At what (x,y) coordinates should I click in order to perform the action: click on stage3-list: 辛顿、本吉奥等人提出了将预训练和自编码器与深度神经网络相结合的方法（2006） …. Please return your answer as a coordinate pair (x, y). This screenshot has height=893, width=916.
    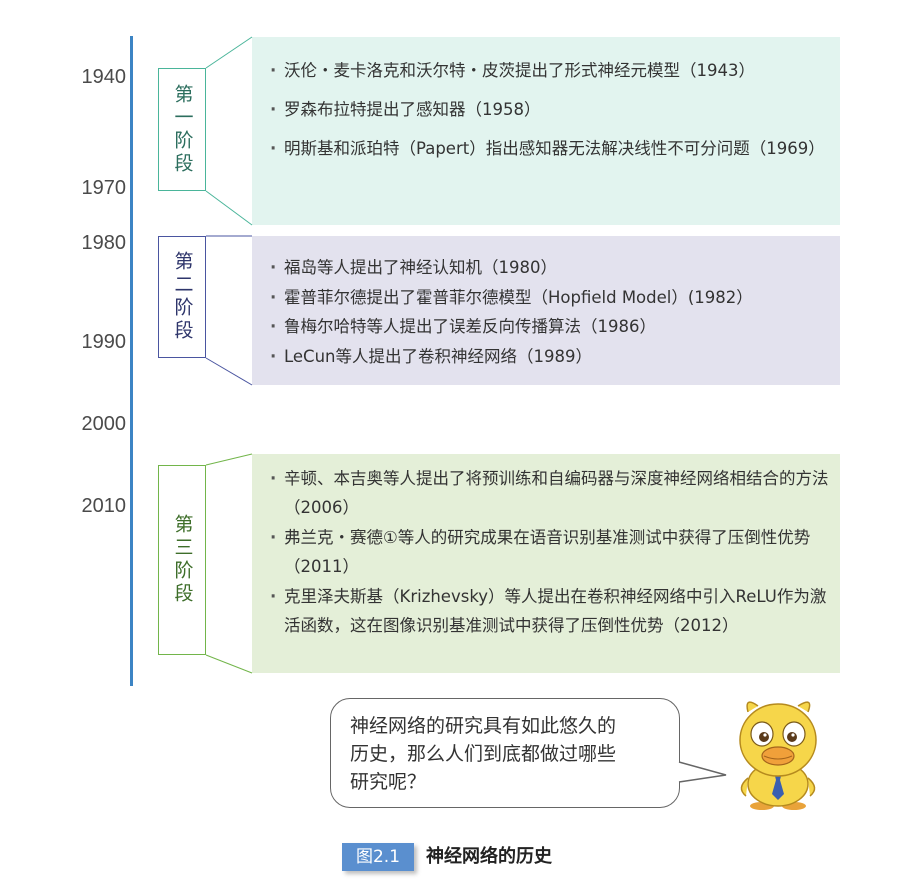
    Looking at the image, I should click on (551, 552).